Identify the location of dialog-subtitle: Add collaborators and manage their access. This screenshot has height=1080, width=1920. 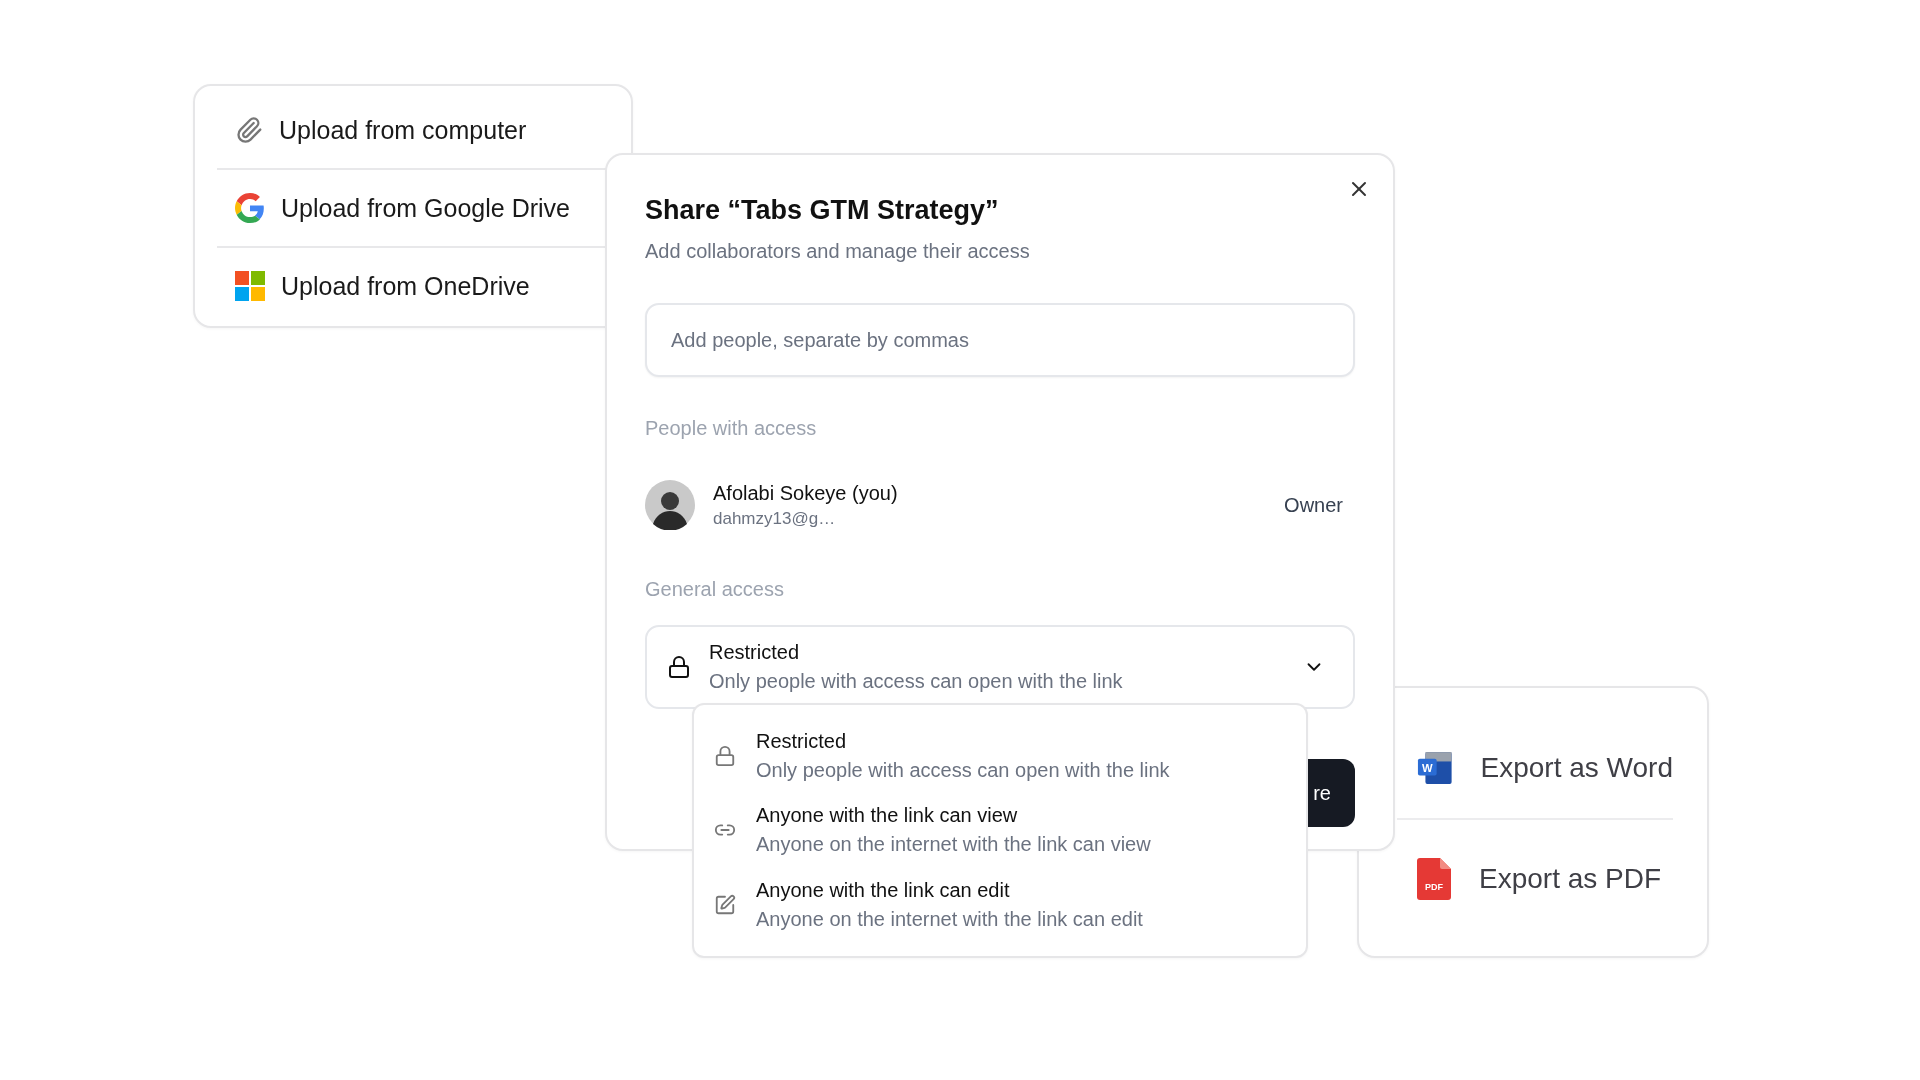
(838, 251).